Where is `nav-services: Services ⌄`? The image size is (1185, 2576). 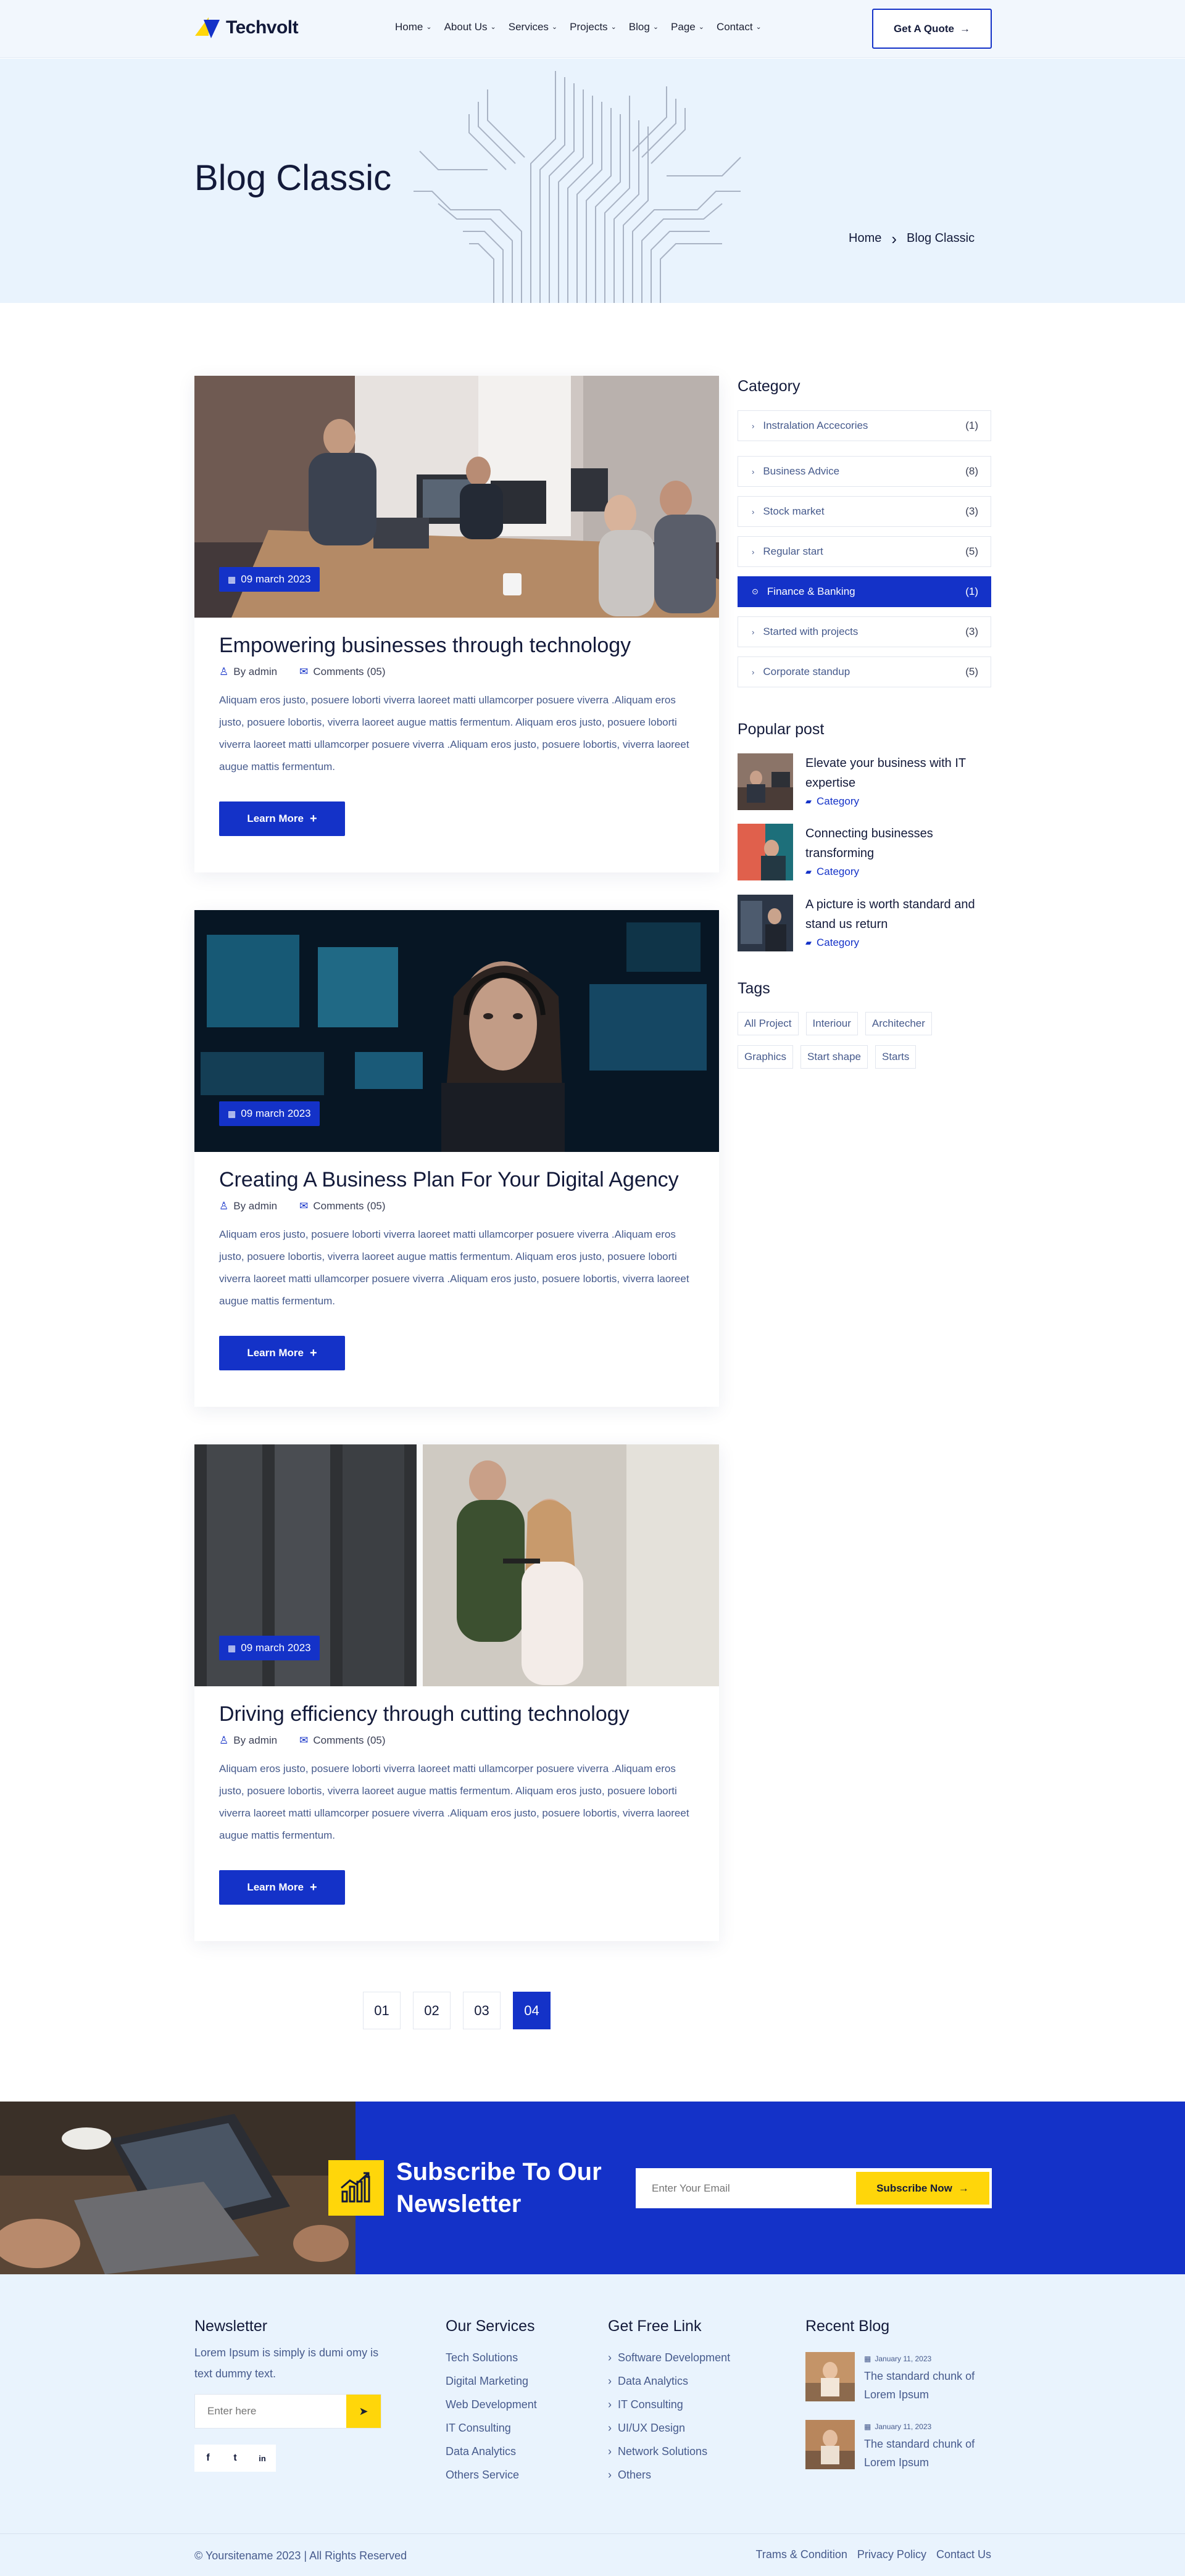
nav-services: Services ⌄ is located at coordinates (533, 27).